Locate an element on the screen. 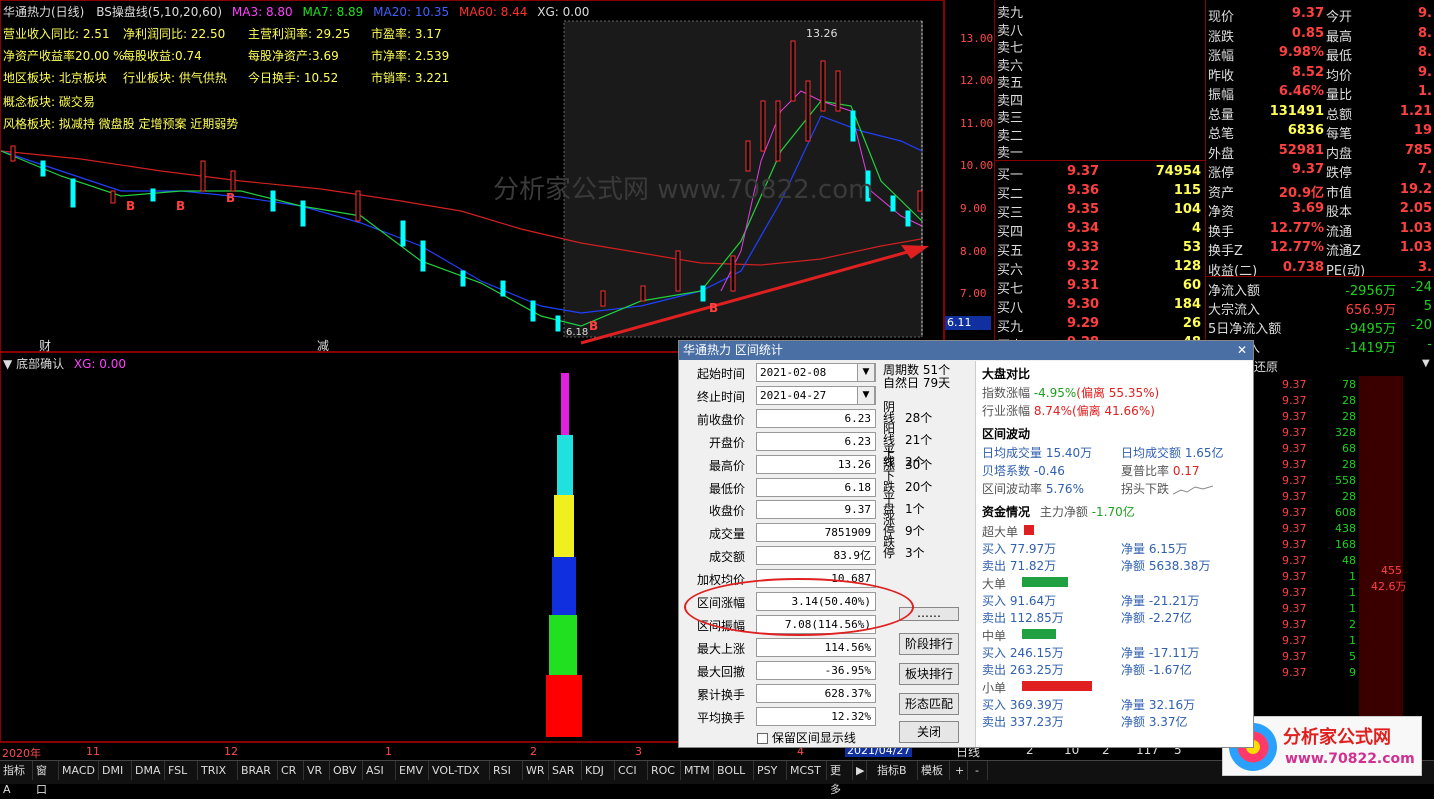  money-bar is located at coordinates (1029, 530).